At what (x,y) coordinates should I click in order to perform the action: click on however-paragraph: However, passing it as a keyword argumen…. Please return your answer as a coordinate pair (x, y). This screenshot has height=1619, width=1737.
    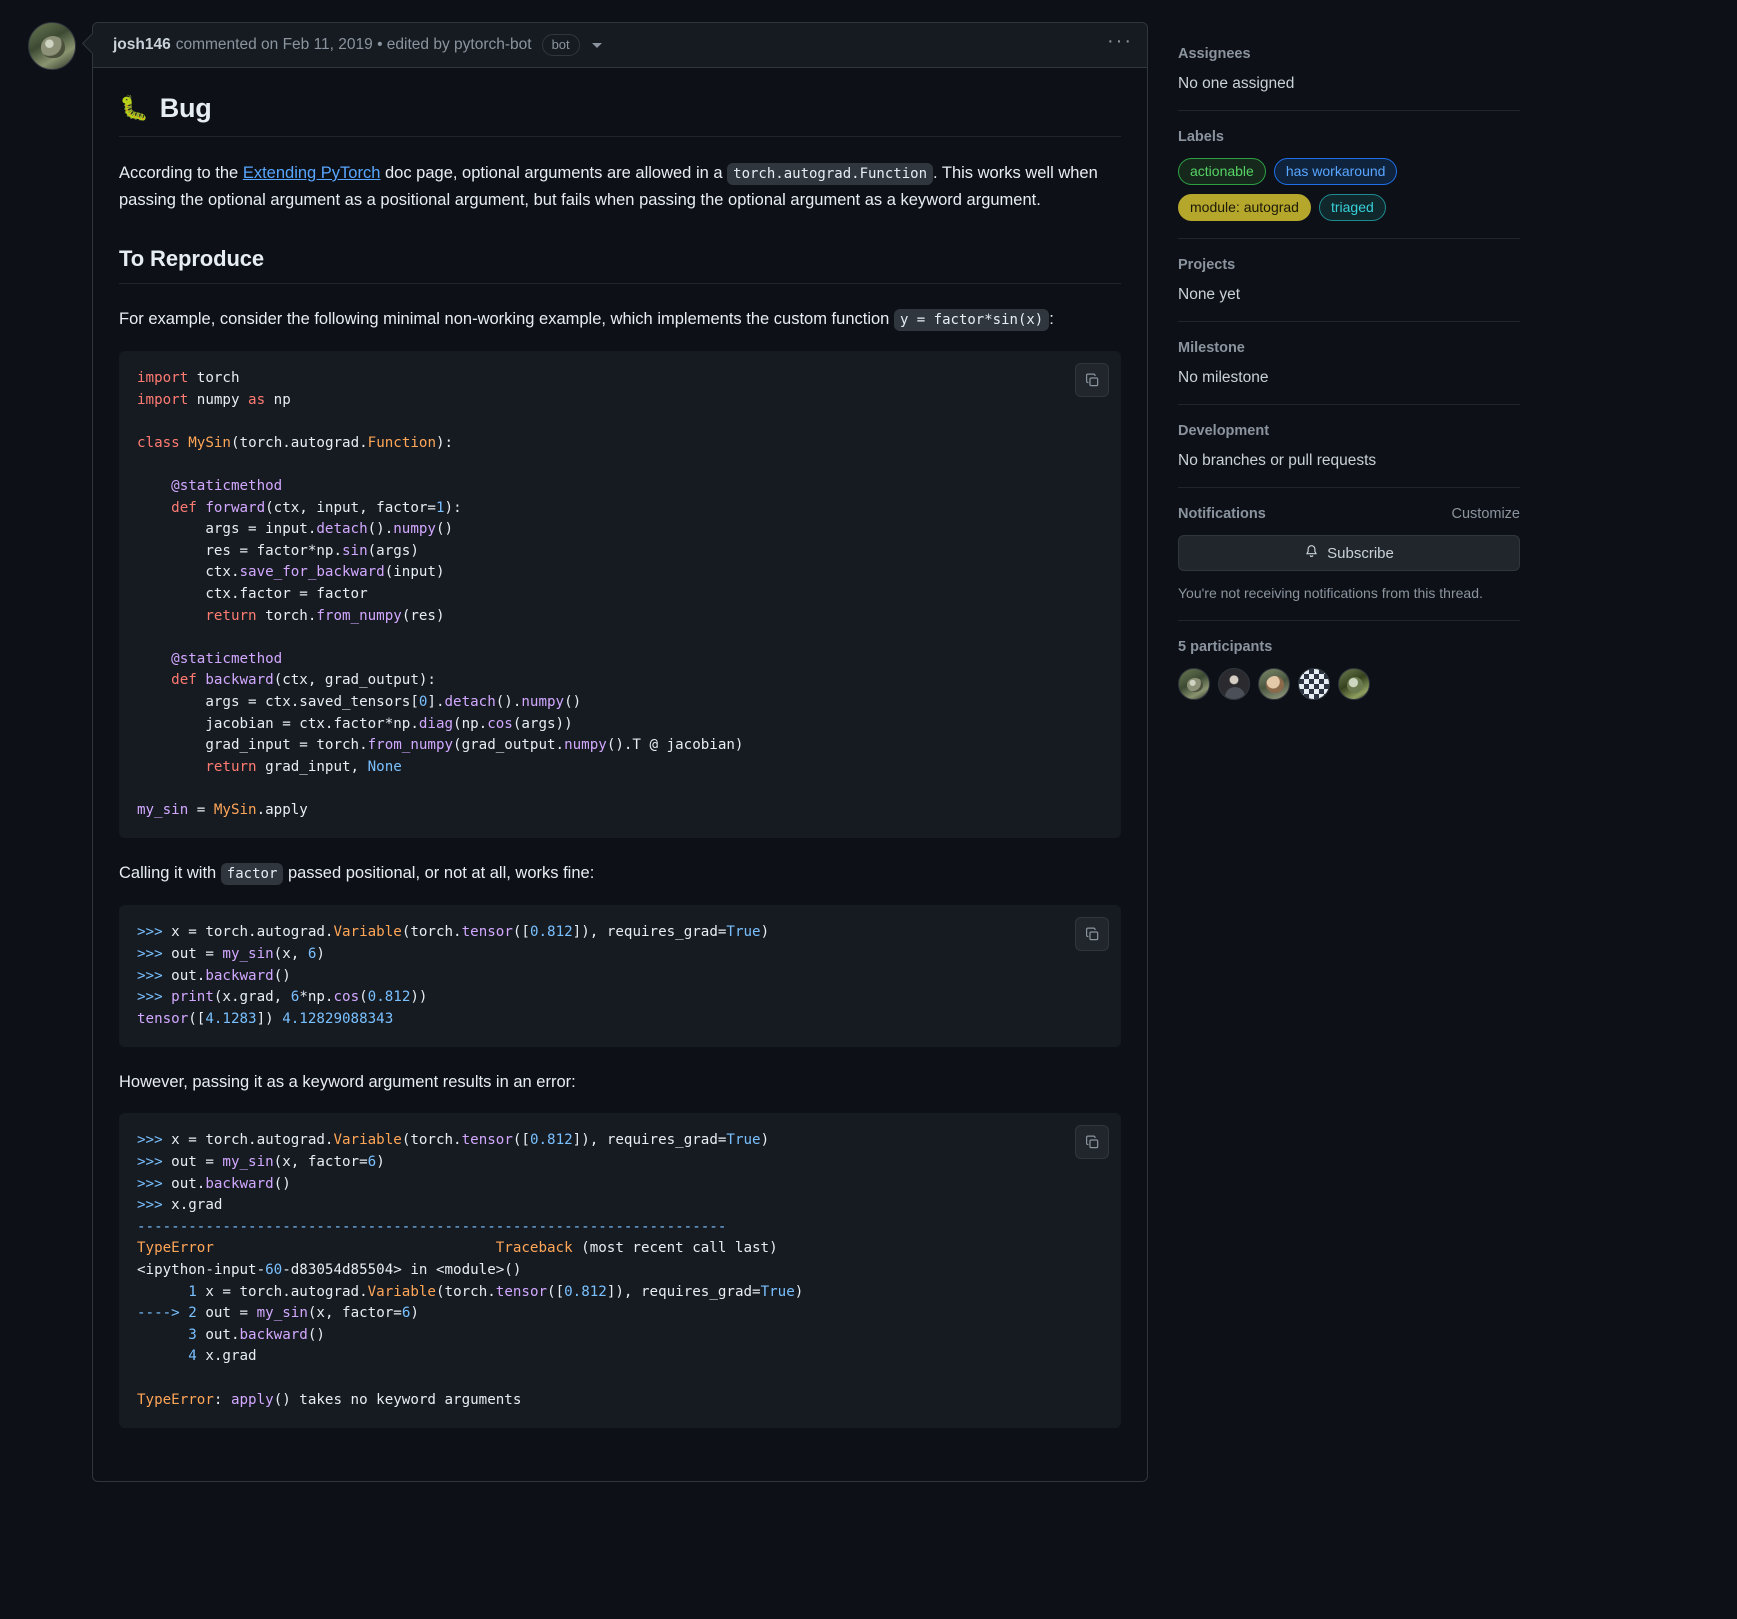
    Looking at the image, I should click on (347, 1082).